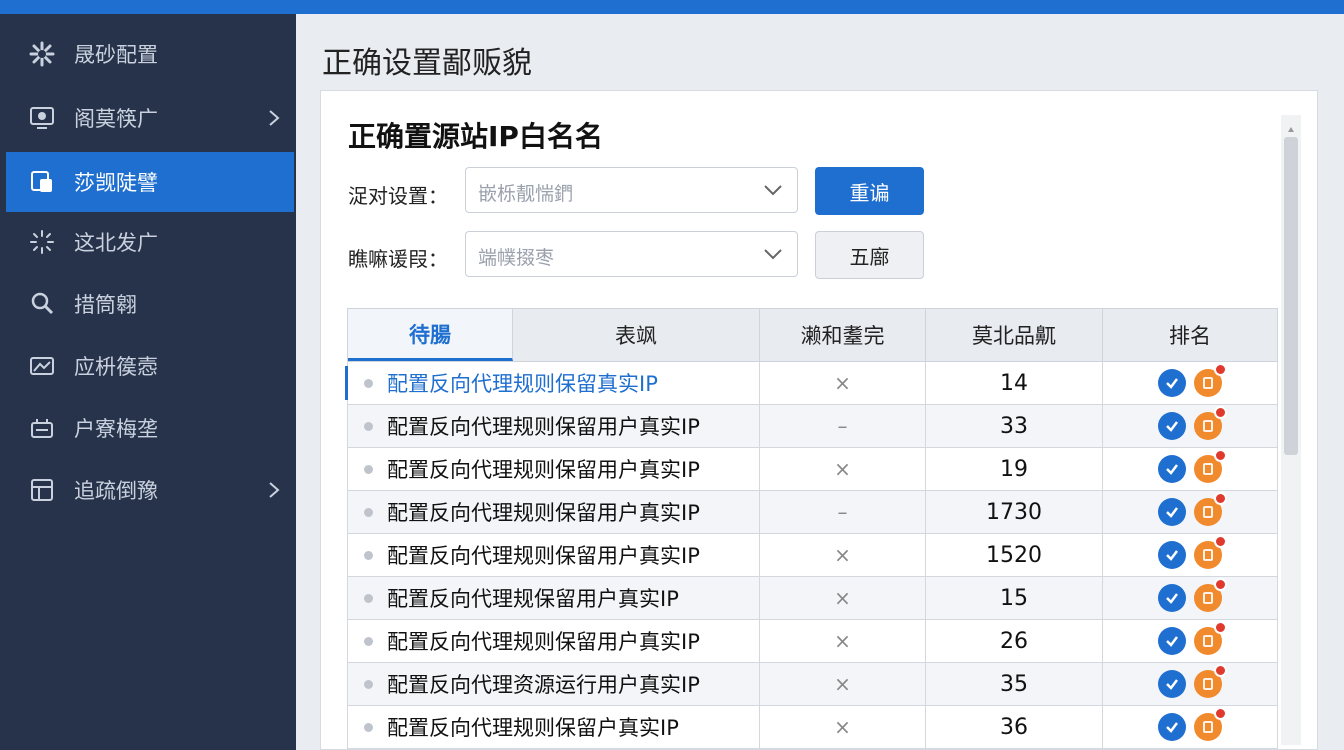 This screenshot has width=1344, height=750. What do you see at coordinates (843, 335) in the screenshot?
I see `column-header-3: 濑和耋完` at bounding box center [843, 335].